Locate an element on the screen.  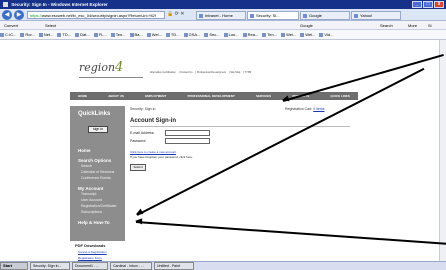
sidebar-search: Search is located at coordinates (86, 166).